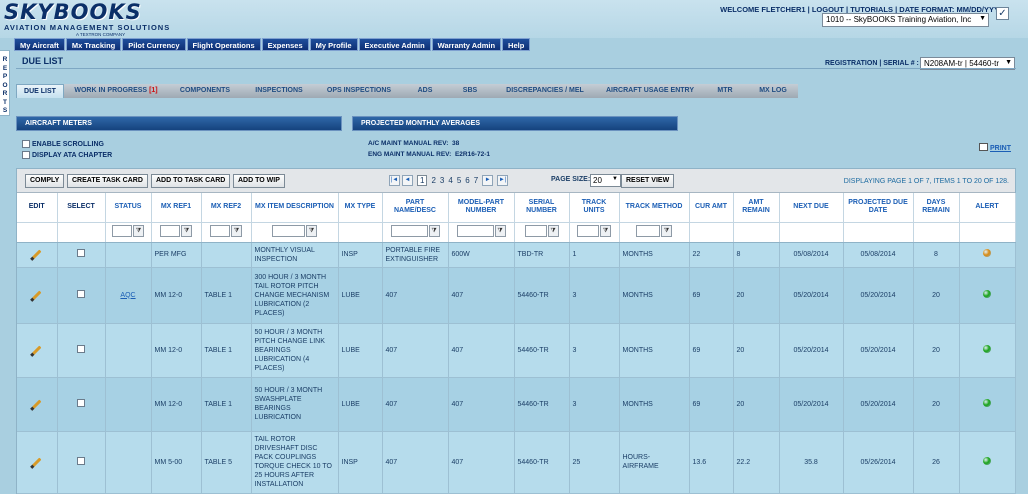  What do you see at coordinates (515, 123) in the screenshot?
I see `projected-averages-panel: PROJECTED MONTHLY AVERAGES` at bounding box center [515, 123].